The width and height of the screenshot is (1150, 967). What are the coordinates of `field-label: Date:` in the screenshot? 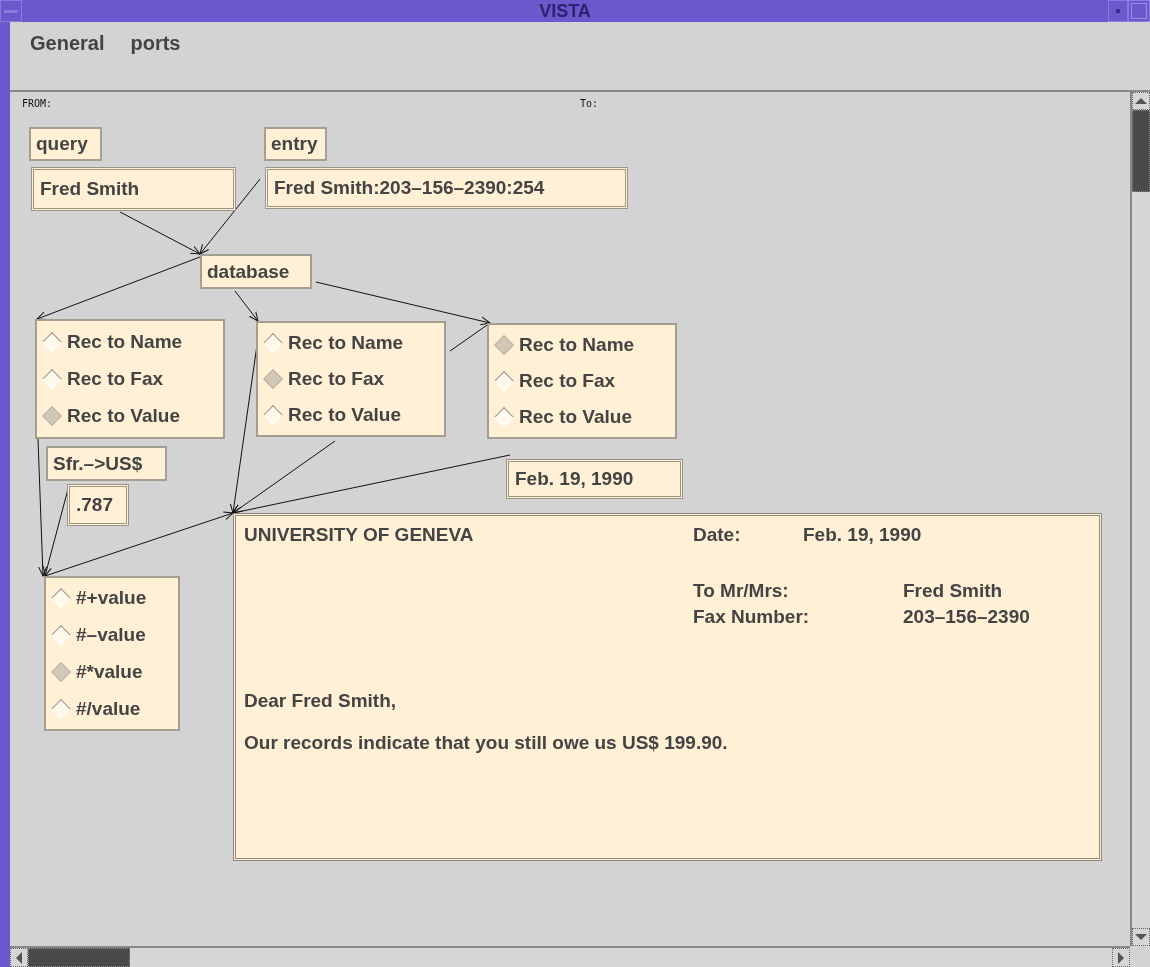 It's located at (717, 535).